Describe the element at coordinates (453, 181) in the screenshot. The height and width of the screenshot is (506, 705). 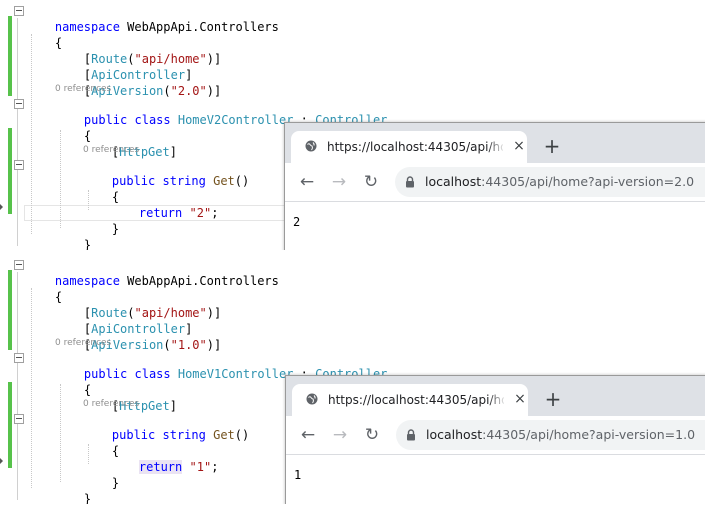
I see `url-host: localhost` at that location.